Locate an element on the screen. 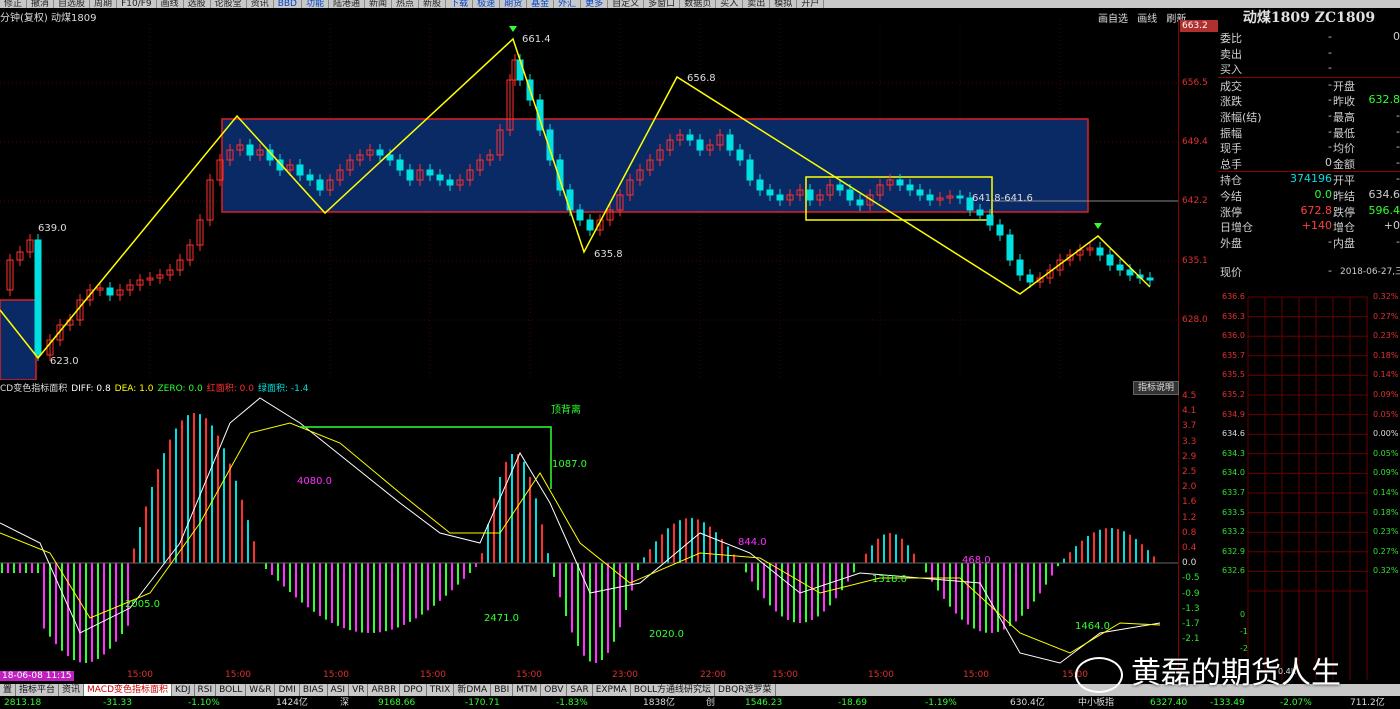 This screenshot has width=1400, height=709. indicator-tab: MTM is located at coordinates (527, 690).